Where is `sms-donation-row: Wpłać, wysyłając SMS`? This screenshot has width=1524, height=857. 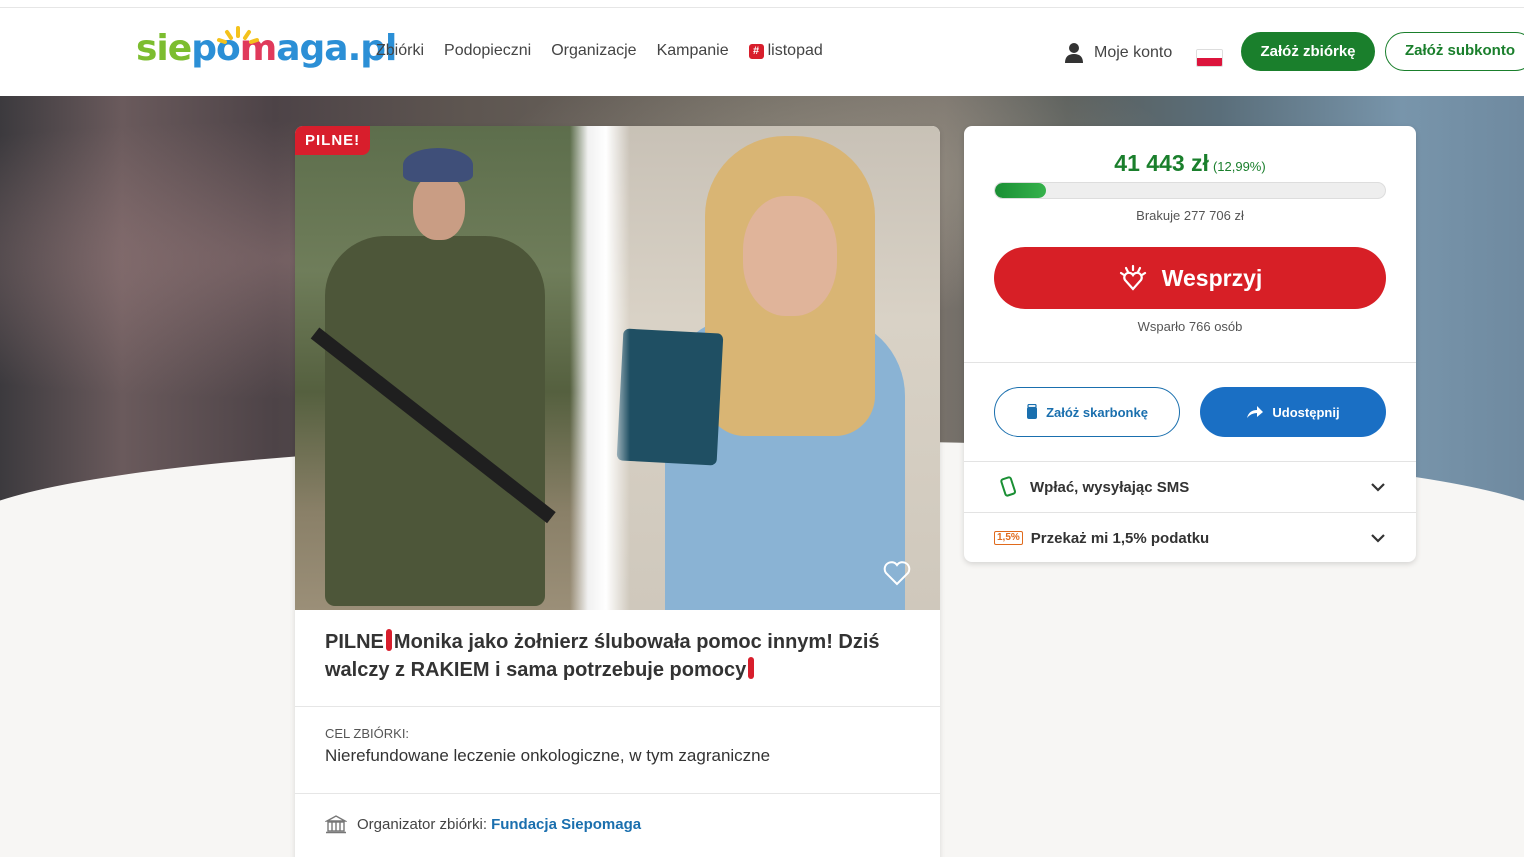
sms-donation-row: Wpłać, wysyłając SMS is located at coordinates (1190, 487).